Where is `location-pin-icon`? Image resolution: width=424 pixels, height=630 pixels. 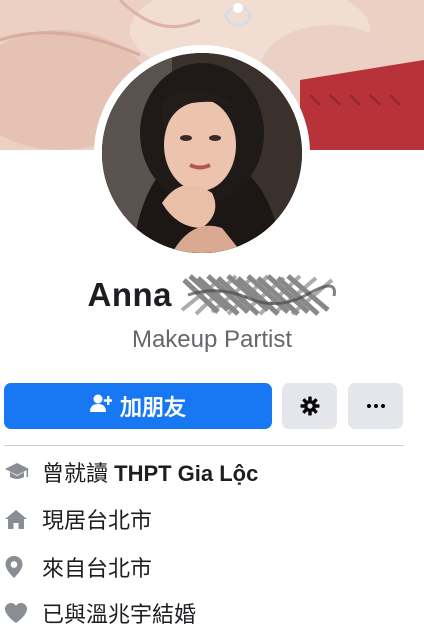
location-pin-icon is located at coordinates (20, 567).